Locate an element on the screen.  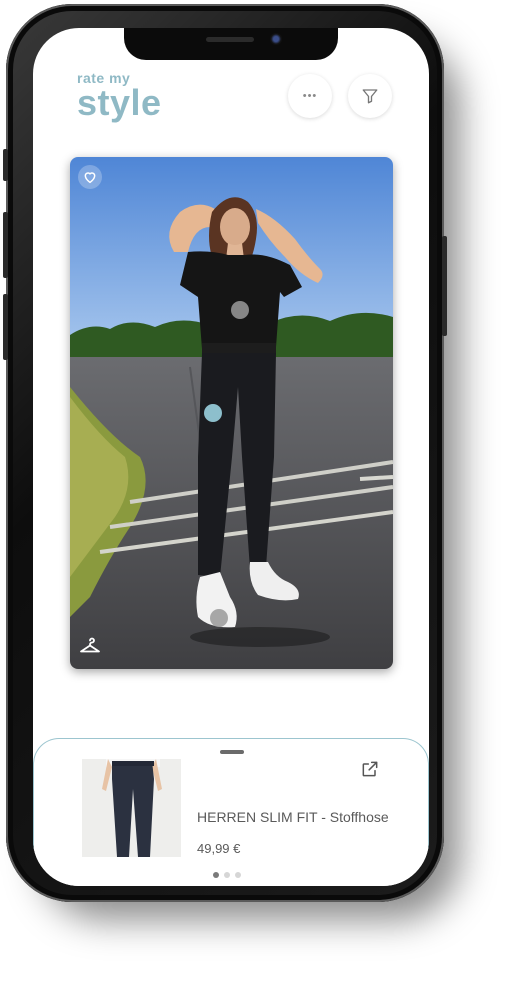
power-button is located at coordinates (444, 286).